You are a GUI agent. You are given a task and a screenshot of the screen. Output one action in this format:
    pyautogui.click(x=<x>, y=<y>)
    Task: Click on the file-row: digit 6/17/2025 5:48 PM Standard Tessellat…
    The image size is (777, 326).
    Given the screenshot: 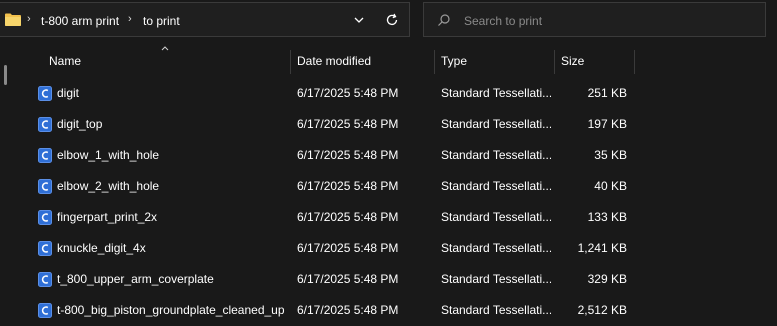 What is the action you would take?
    pyautogui.click(x=388, y=93)
    